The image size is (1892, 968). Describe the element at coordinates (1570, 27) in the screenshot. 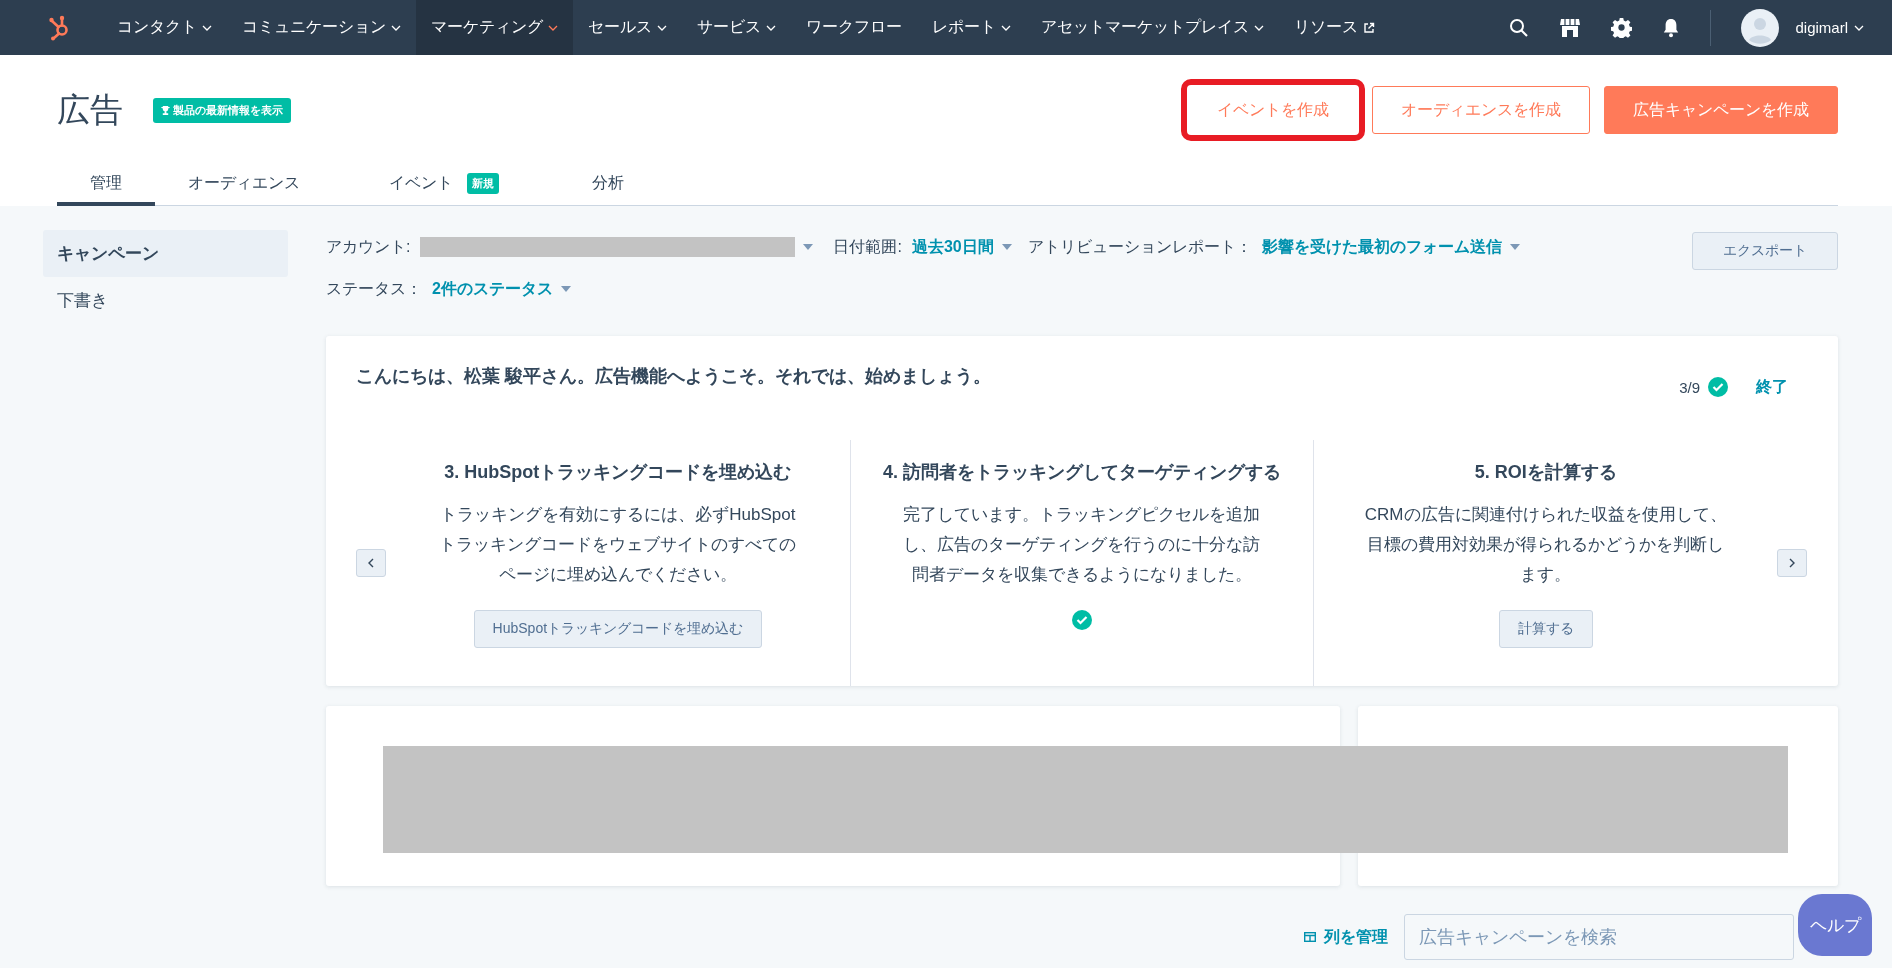

I see `storefront-icon` at that location.